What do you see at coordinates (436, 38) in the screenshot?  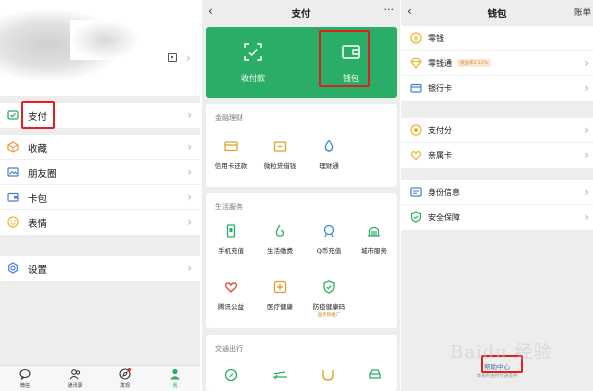 I see `wallet-item-label: 零钱` at bounding box center [436, 38].